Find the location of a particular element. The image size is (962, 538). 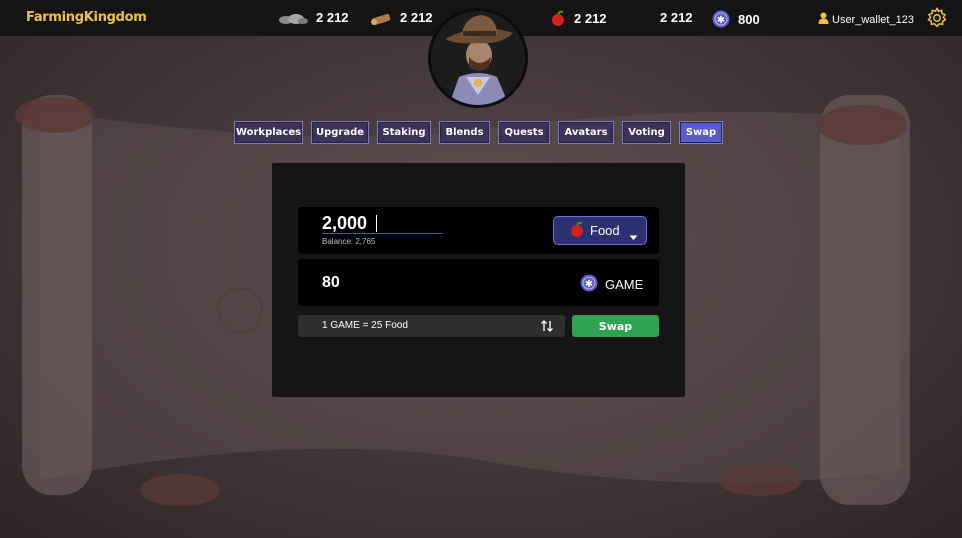

user-icon is located at coordinates (823, 19).